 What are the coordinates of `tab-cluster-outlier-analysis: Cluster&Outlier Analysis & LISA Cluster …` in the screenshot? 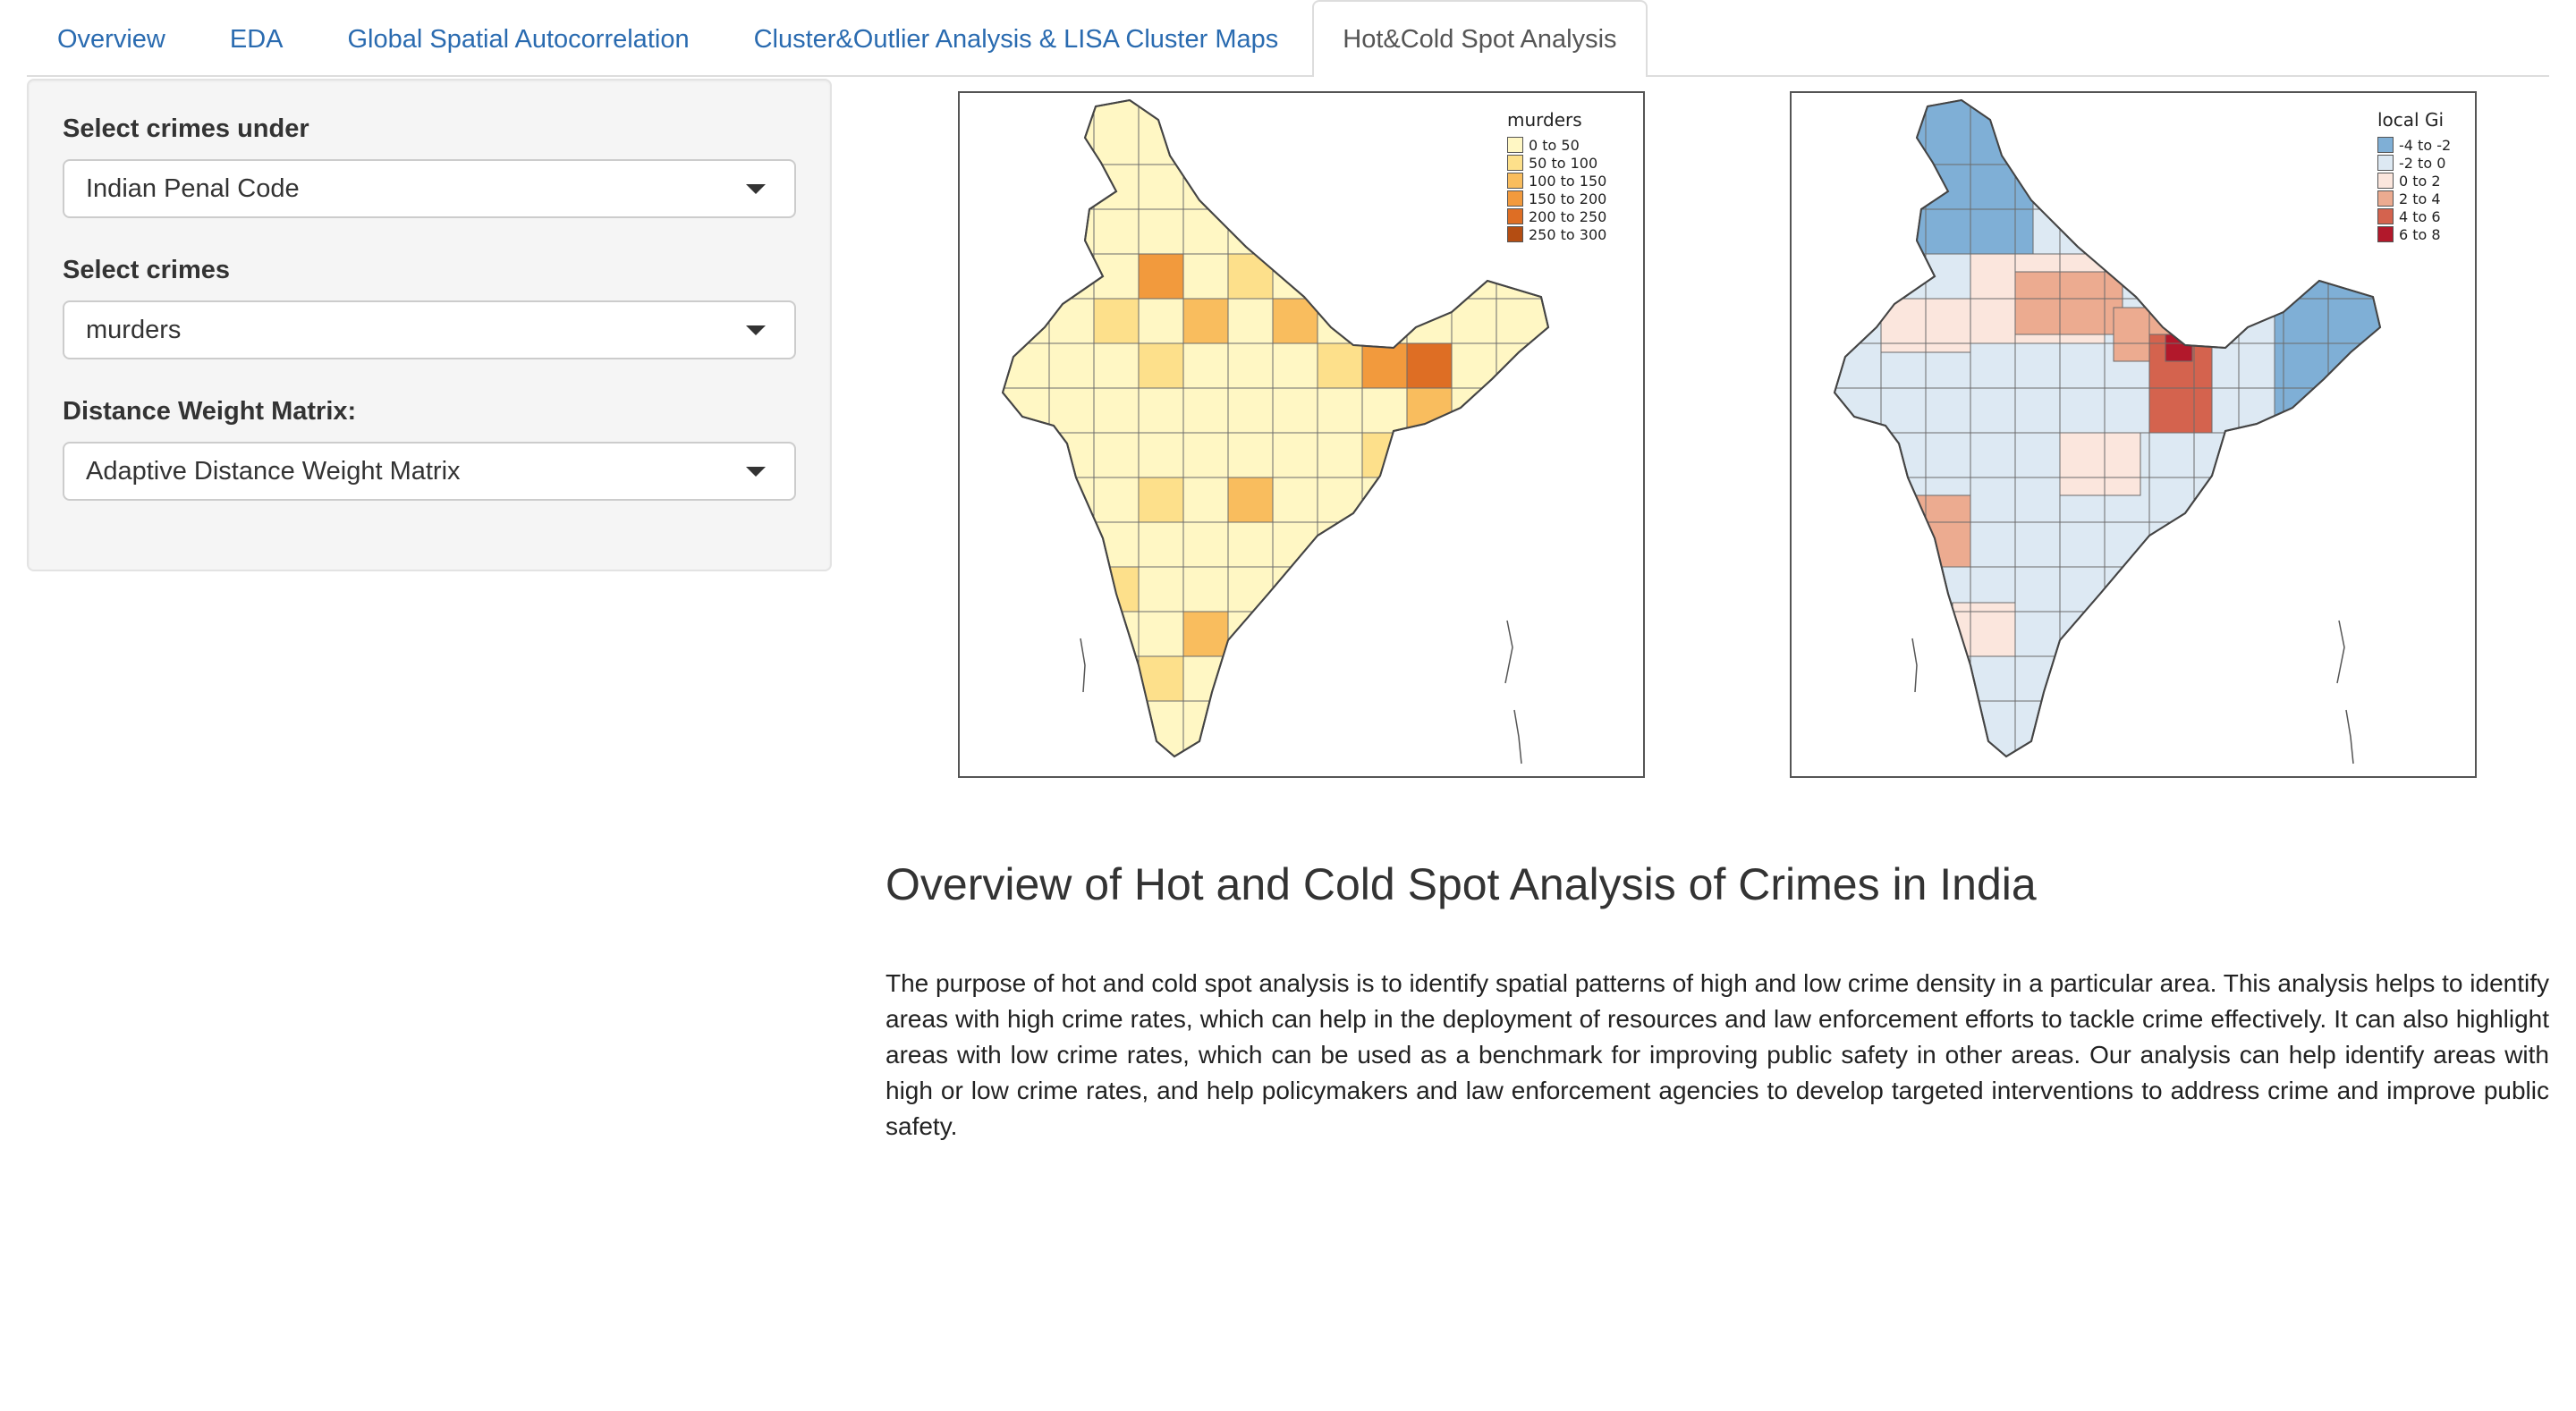 It's located at (1016, 38).